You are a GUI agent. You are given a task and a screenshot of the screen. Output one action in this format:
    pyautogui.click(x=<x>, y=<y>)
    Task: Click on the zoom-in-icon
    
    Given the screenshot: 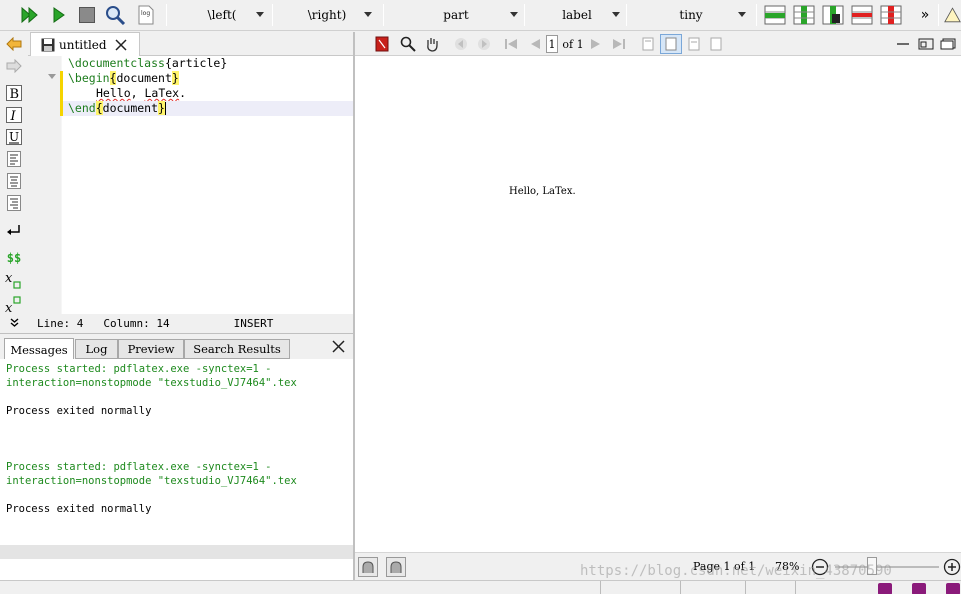 What is the action you would take?
    pyautogui.click(x=952, y=567)
    